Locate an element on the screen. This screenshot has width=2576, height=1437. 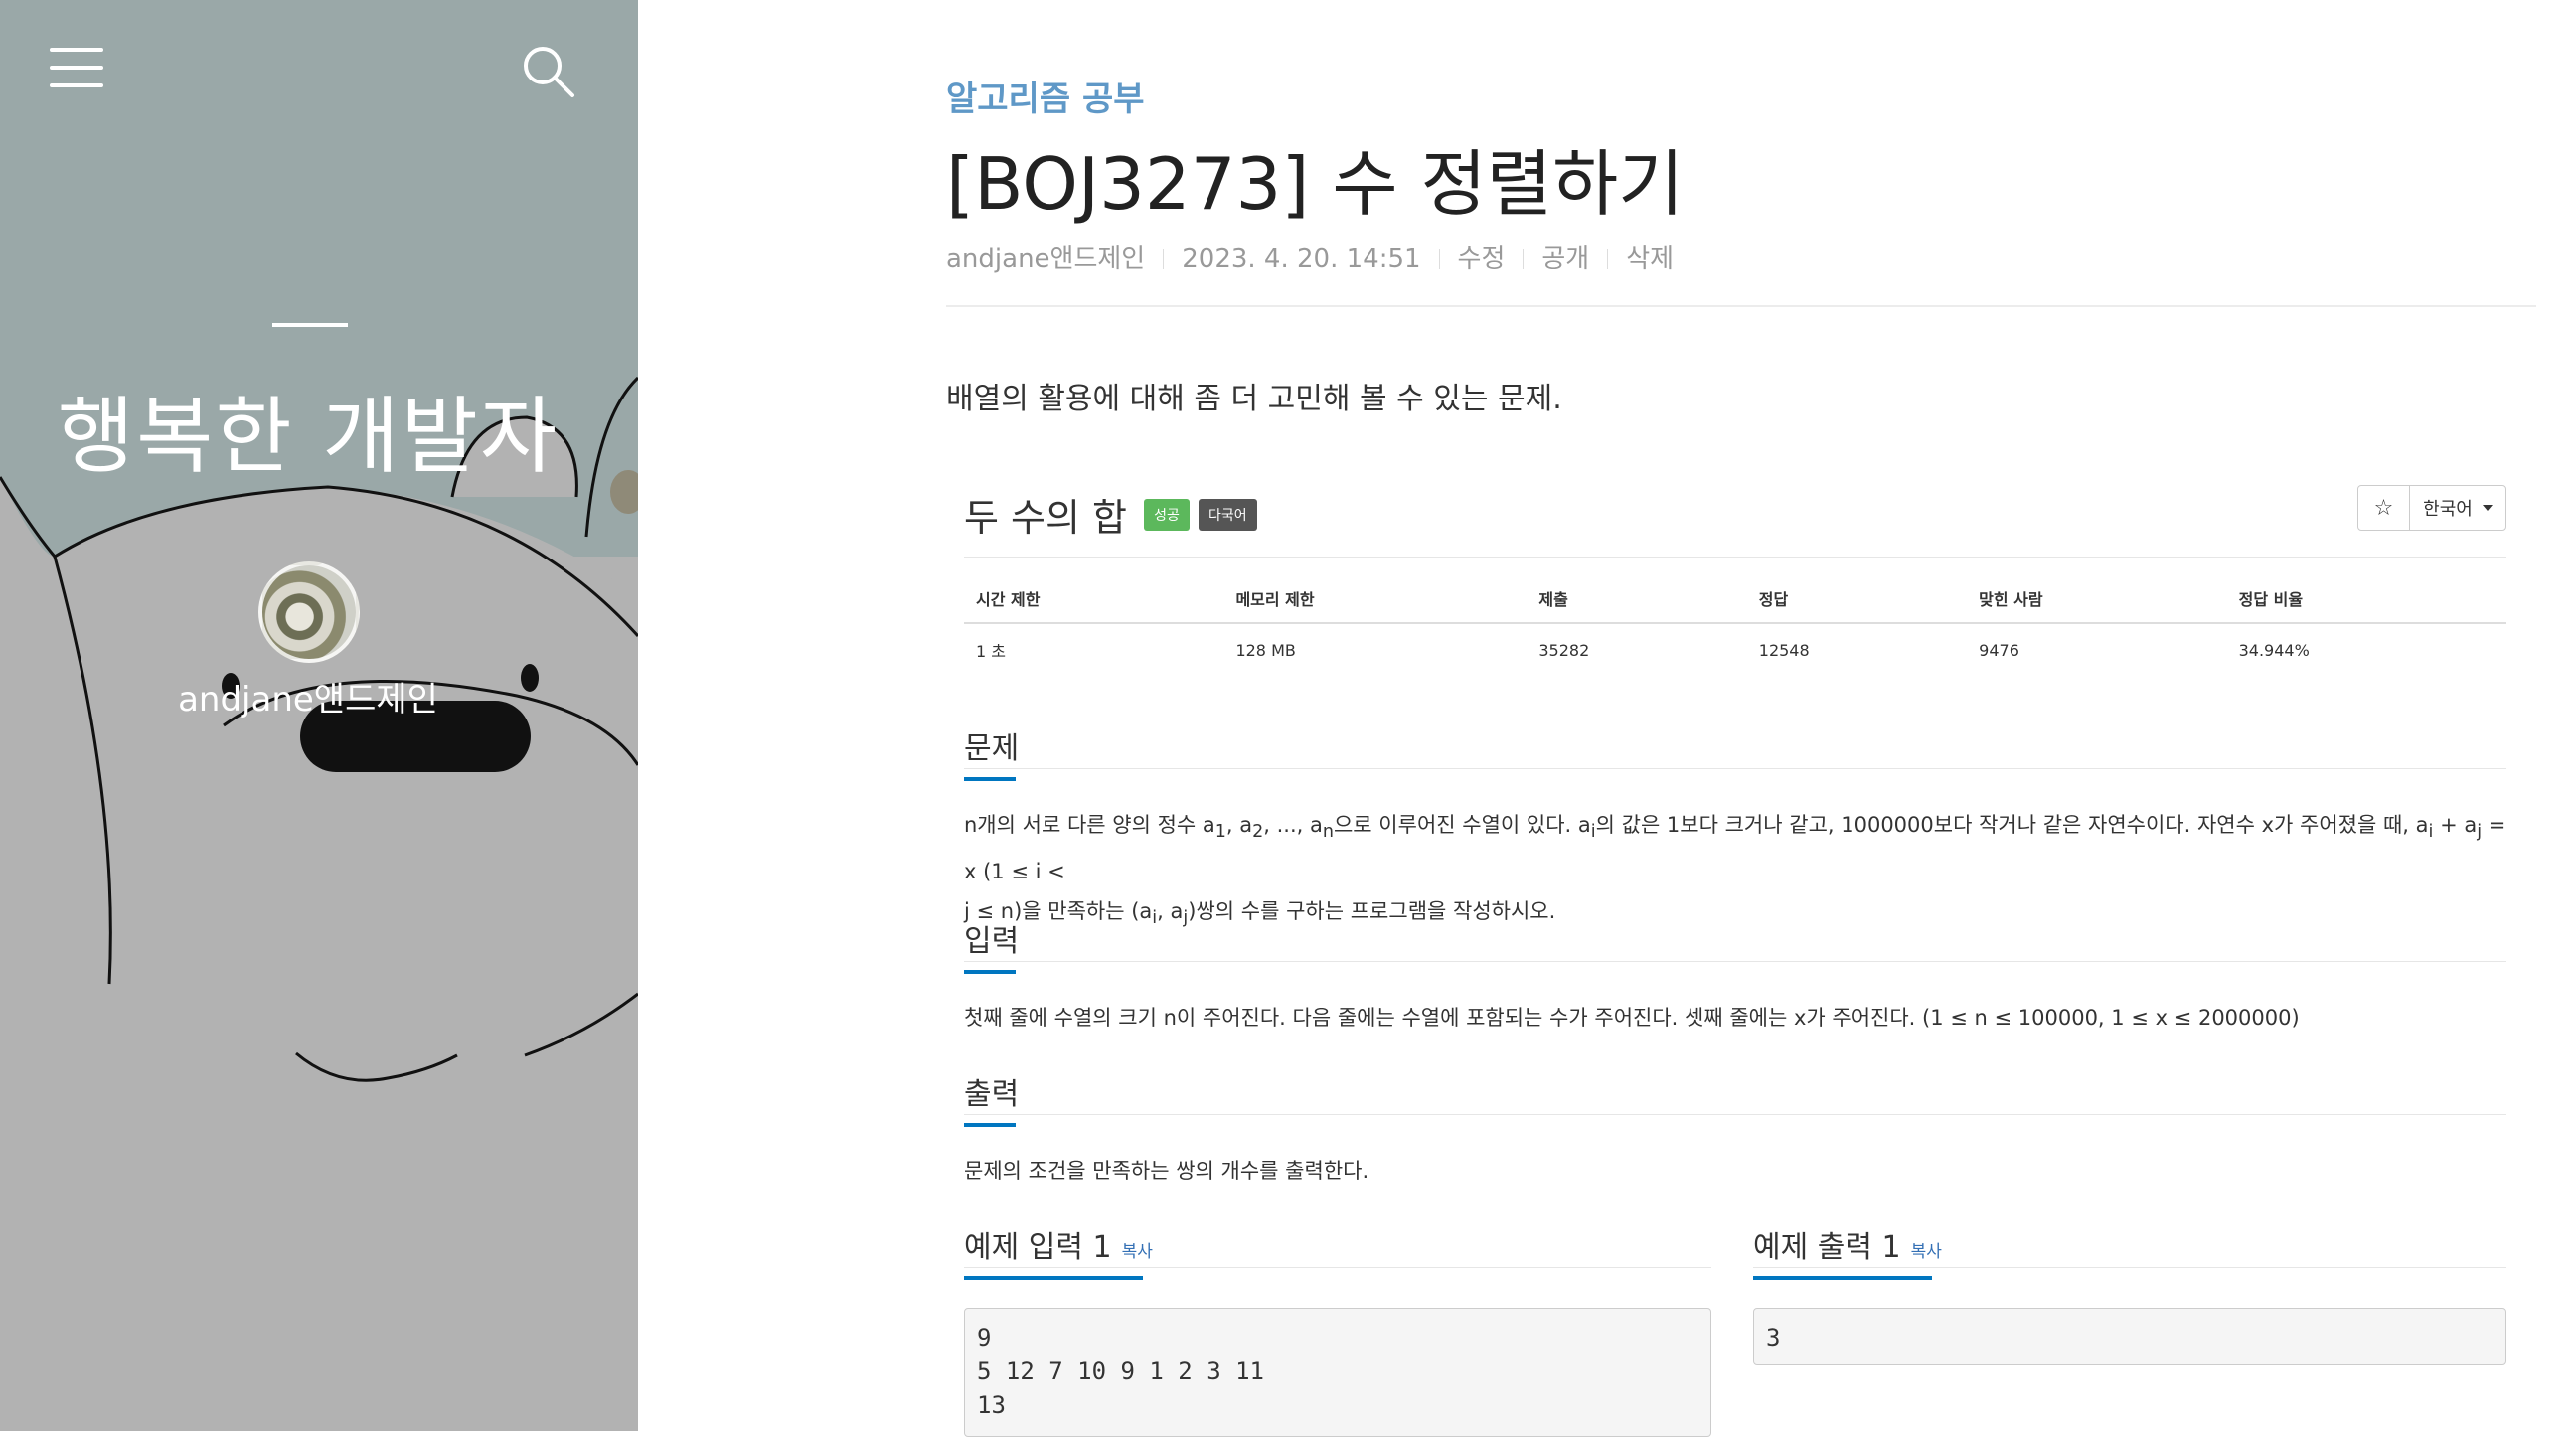
section-title-input: 입력 is located at coordinates (992, 945).